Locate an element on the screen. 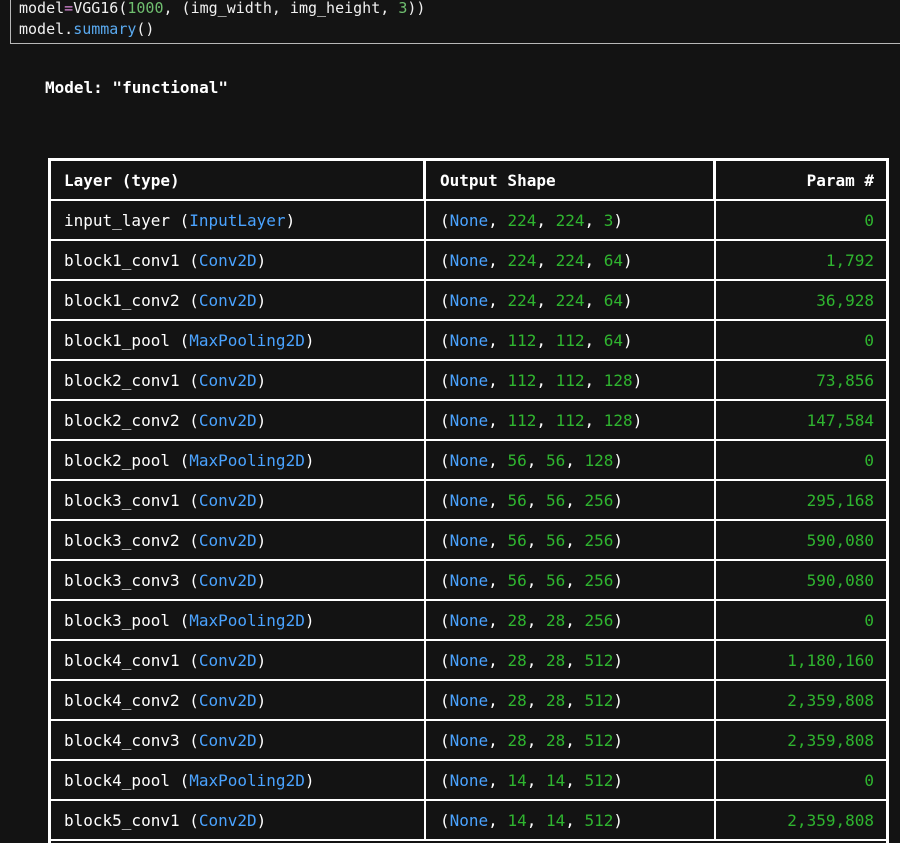 This screenshot has width=900, height=843. shape-dim: 512 is located at coordinates (599, 740).